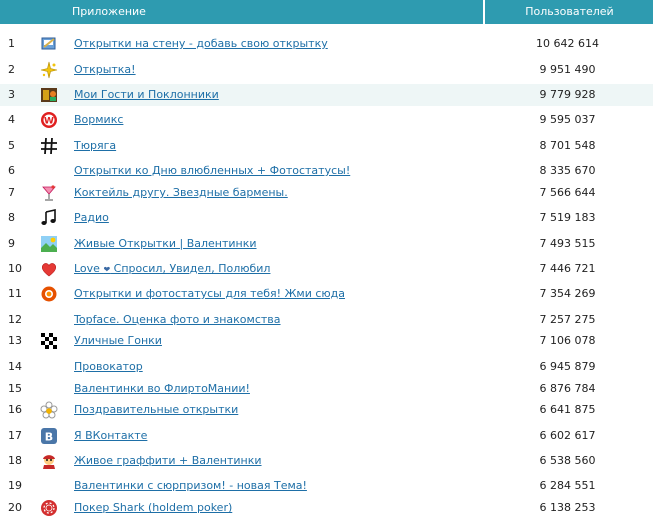 The image size is (653, 520). I want to click on user-count: 7 446 721, so click(567, 268).